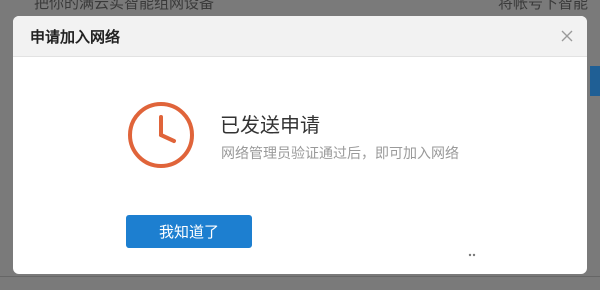 Image resolution: width=600 pixels, height=290 pixels. I want to click on watermark-name: 路由器, so click(541, 248).